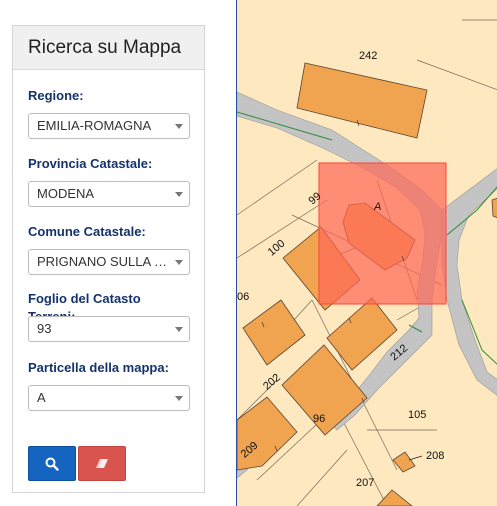 The width and height of the screenshot is (497, 506). I want to click on parcel-label-208: 208, so click(435, 456).